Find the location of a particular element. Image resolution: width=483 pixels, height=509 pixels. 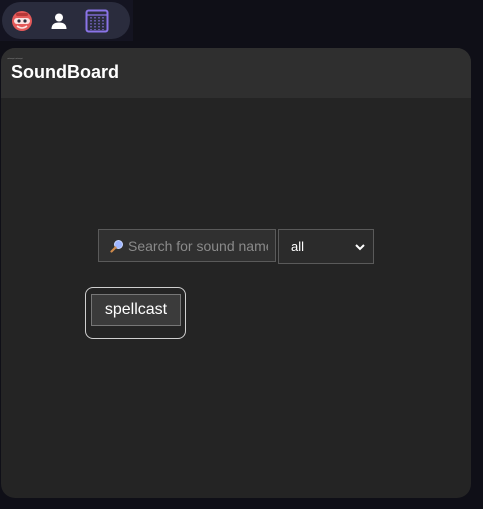

search-input is located at coordinates (198, 245).